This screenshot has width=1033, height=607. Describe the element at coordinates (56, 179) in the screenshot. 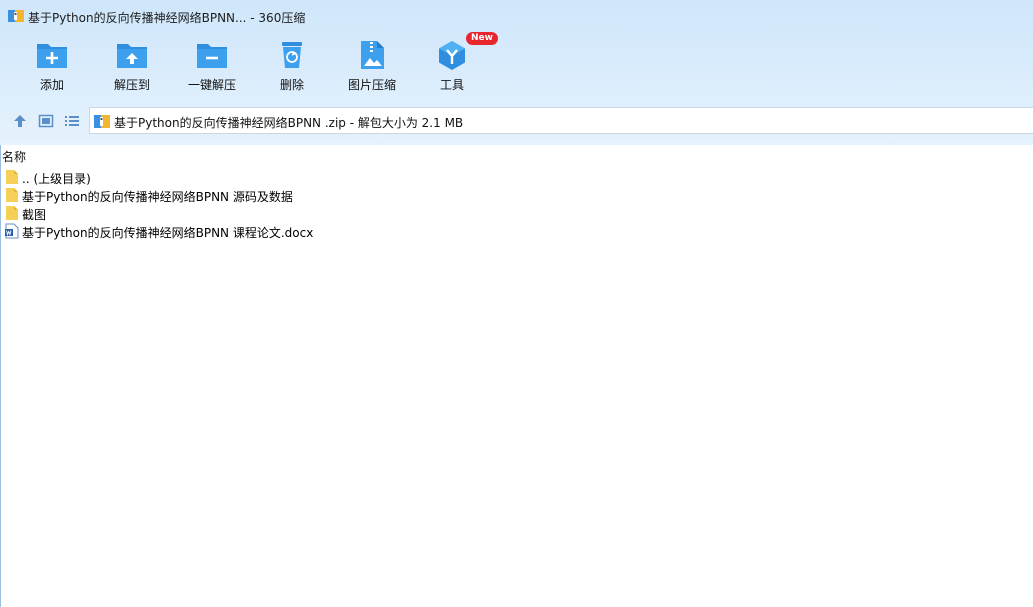

I see `file-name: .. (上级目录)` at that location.